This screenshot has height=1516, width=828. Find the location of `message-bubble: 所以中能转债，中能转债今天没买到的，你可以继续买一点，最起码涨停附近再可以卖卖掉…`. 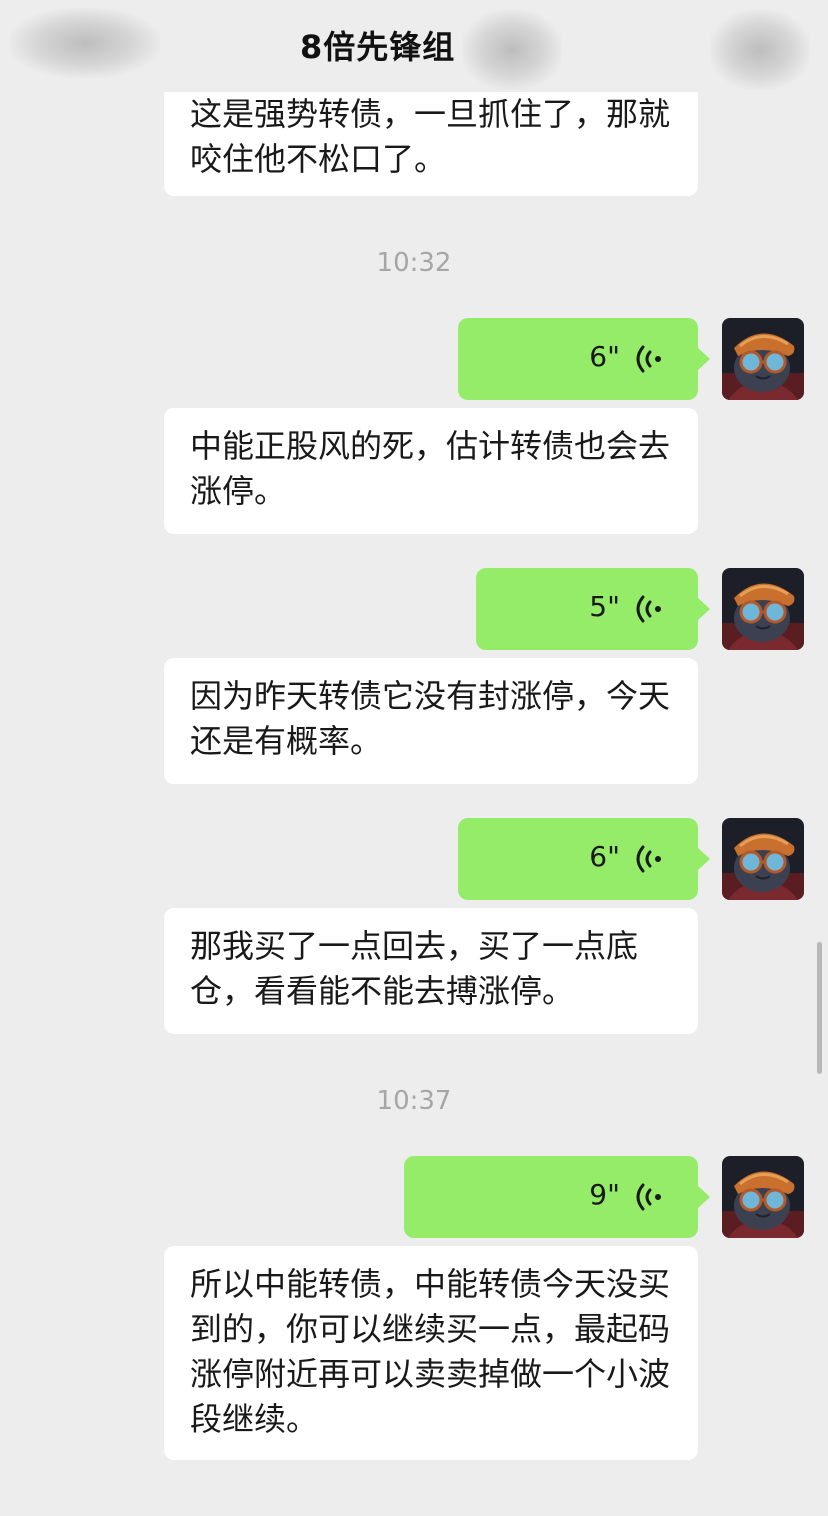

message-bubble: 所以中能转债，中能转债今天没买到的，你可以继续买一点，最起码涨停附近再可以卖卖掉… is located at coordinates (431, 1353).